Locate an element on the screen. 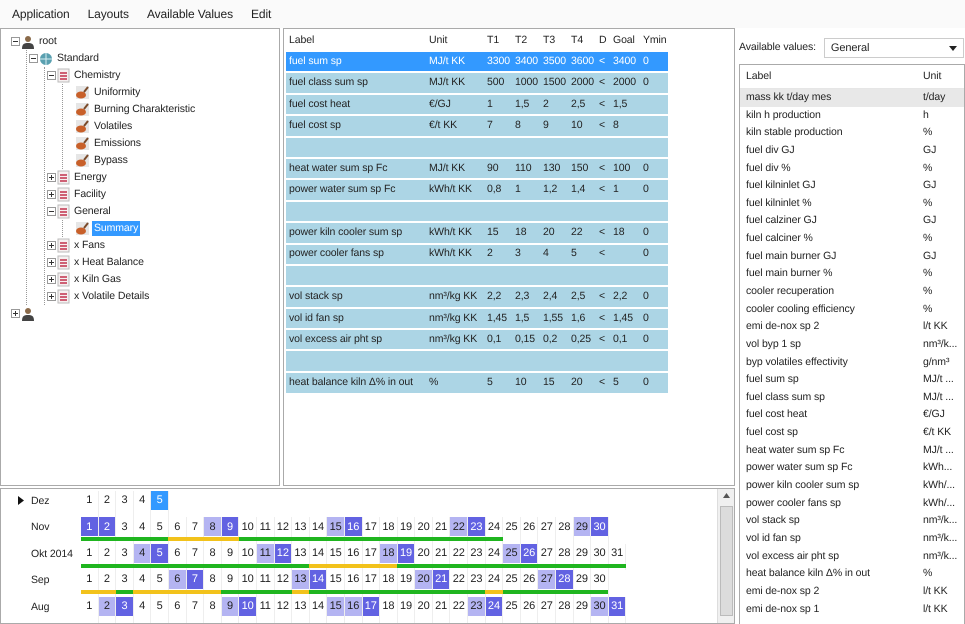  tree-item: root is located at coordinates (48, 42).